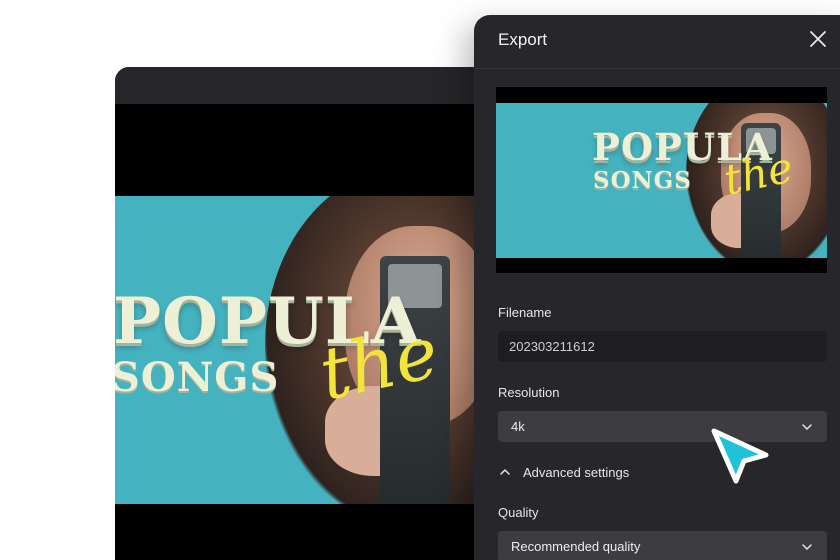  Describe the element at coordinates (197, 377) in the screenshot. I see `video-subtitle-text: SONGS` at that location.